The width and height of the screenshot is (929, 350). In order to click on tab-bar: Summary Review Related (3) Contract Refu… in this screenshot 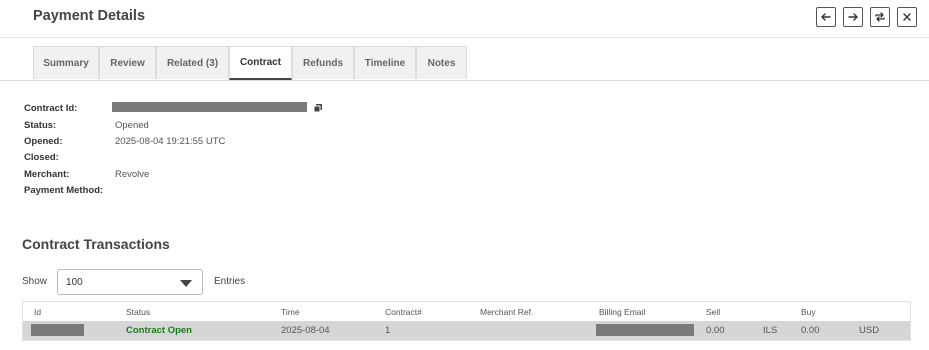, I will do `click(464, 63)`.